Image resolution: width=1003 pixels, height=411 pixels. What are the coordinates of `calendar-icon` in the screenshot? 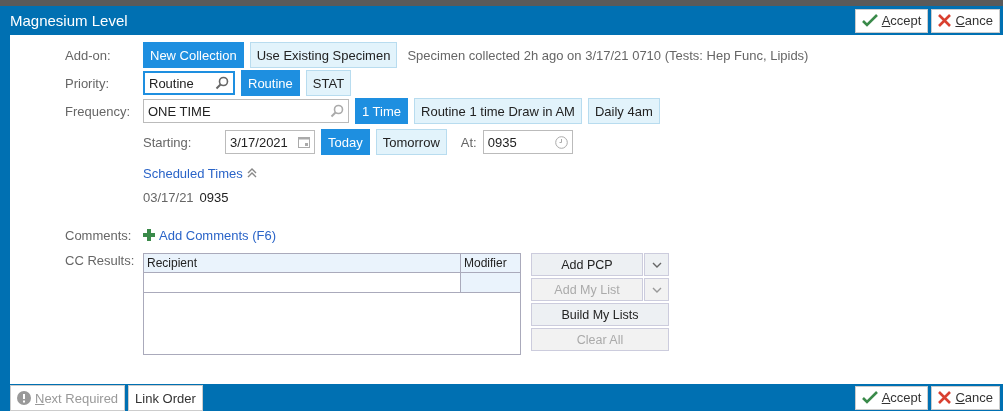 It's located at (304, 142).